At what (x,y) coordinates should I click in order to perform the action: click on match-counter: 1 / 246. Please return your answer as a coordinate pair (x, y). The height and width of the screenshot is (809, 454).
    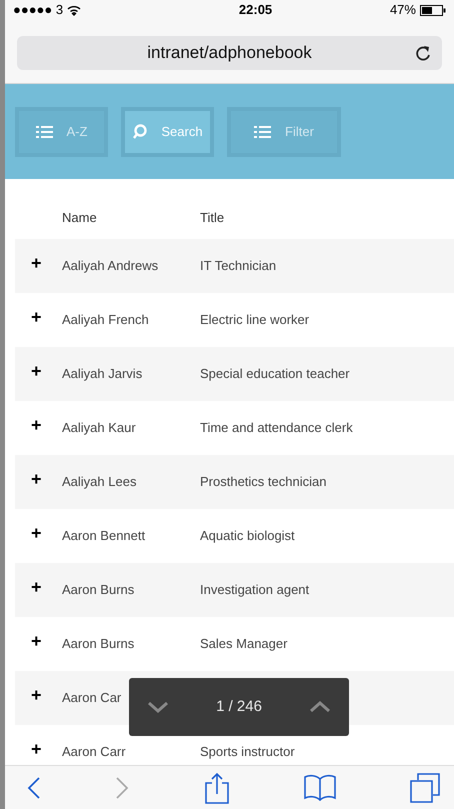
    Looking at the image, I should click on (239, 706).